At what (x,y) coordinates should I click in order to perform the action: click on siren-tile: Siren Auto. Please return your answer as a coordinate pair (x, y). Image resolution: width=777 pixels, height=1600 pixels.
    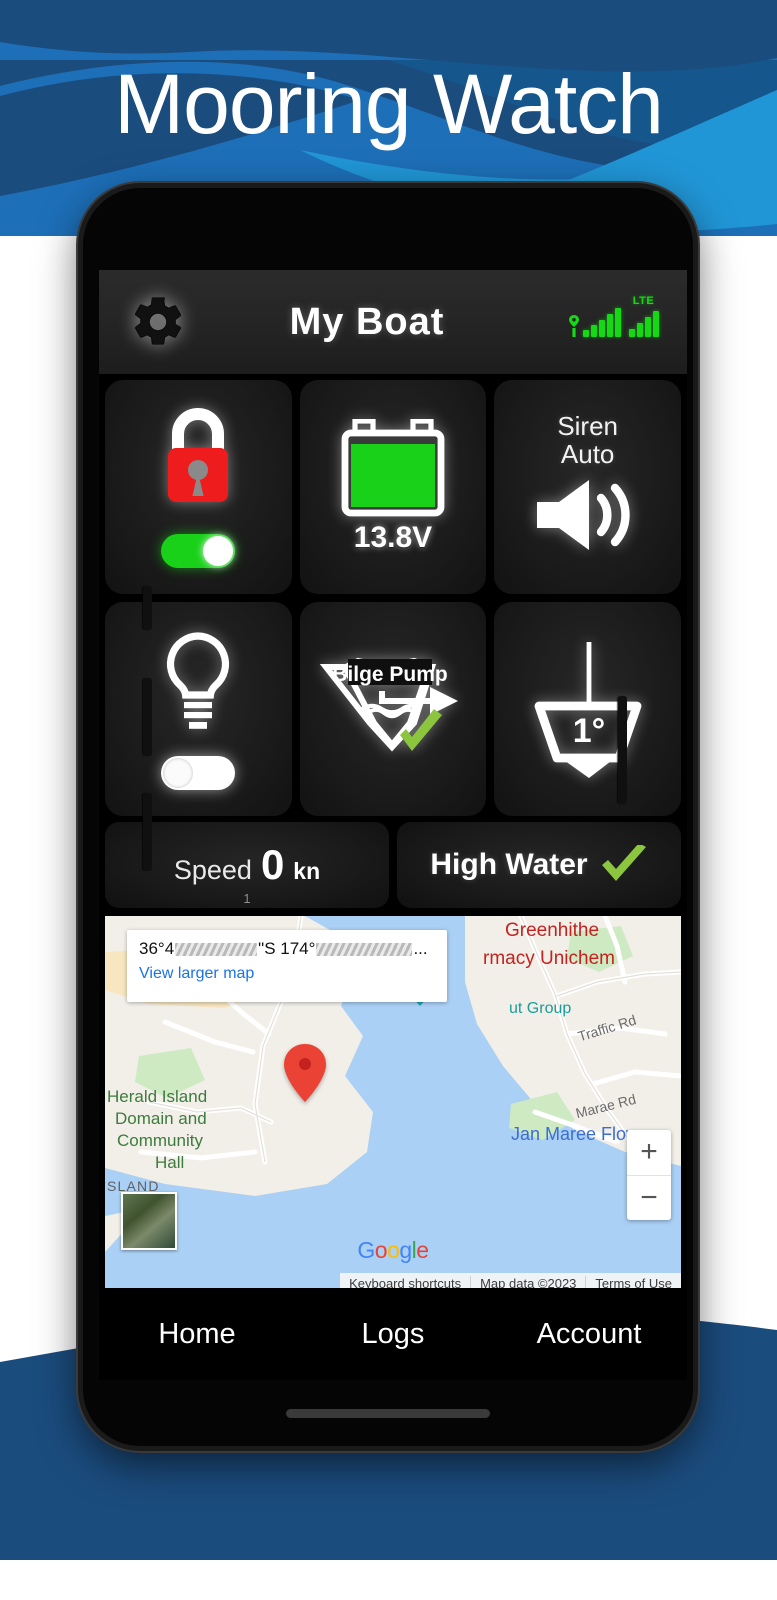
    Looking at the image, I should click on (587, 487).